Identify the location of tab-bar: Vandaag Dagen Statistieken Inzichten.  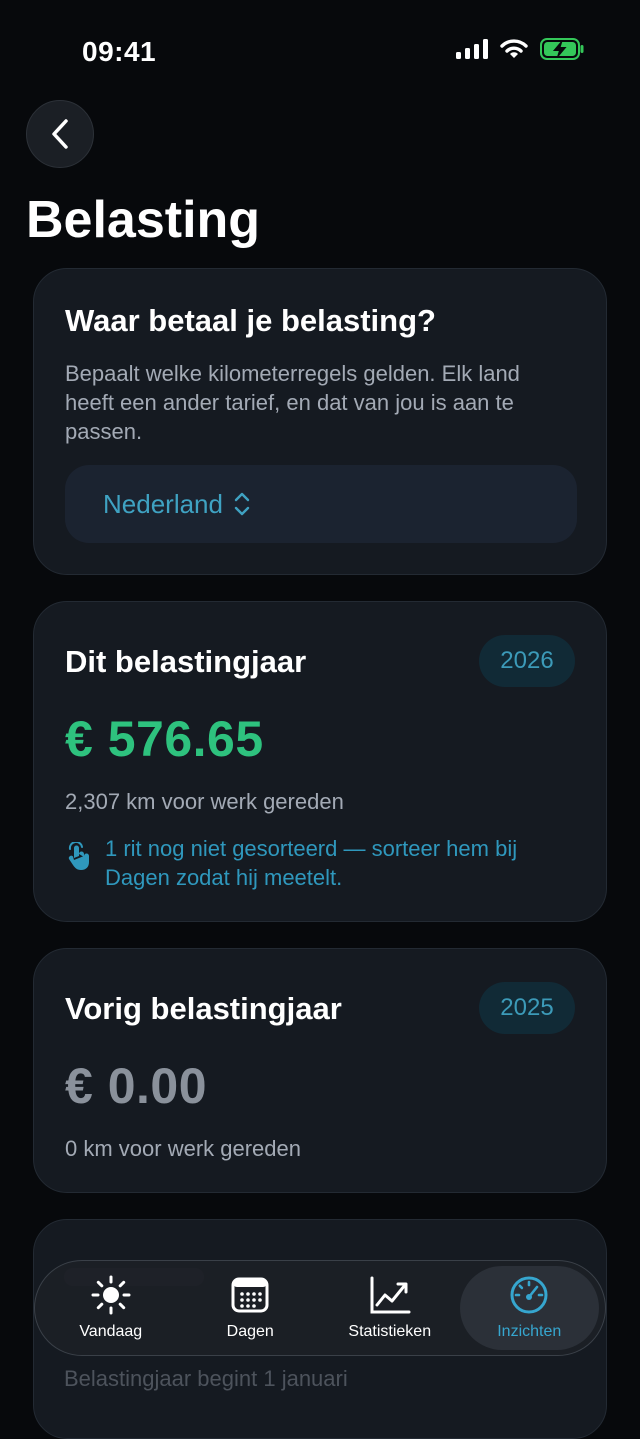
(320, 1308).